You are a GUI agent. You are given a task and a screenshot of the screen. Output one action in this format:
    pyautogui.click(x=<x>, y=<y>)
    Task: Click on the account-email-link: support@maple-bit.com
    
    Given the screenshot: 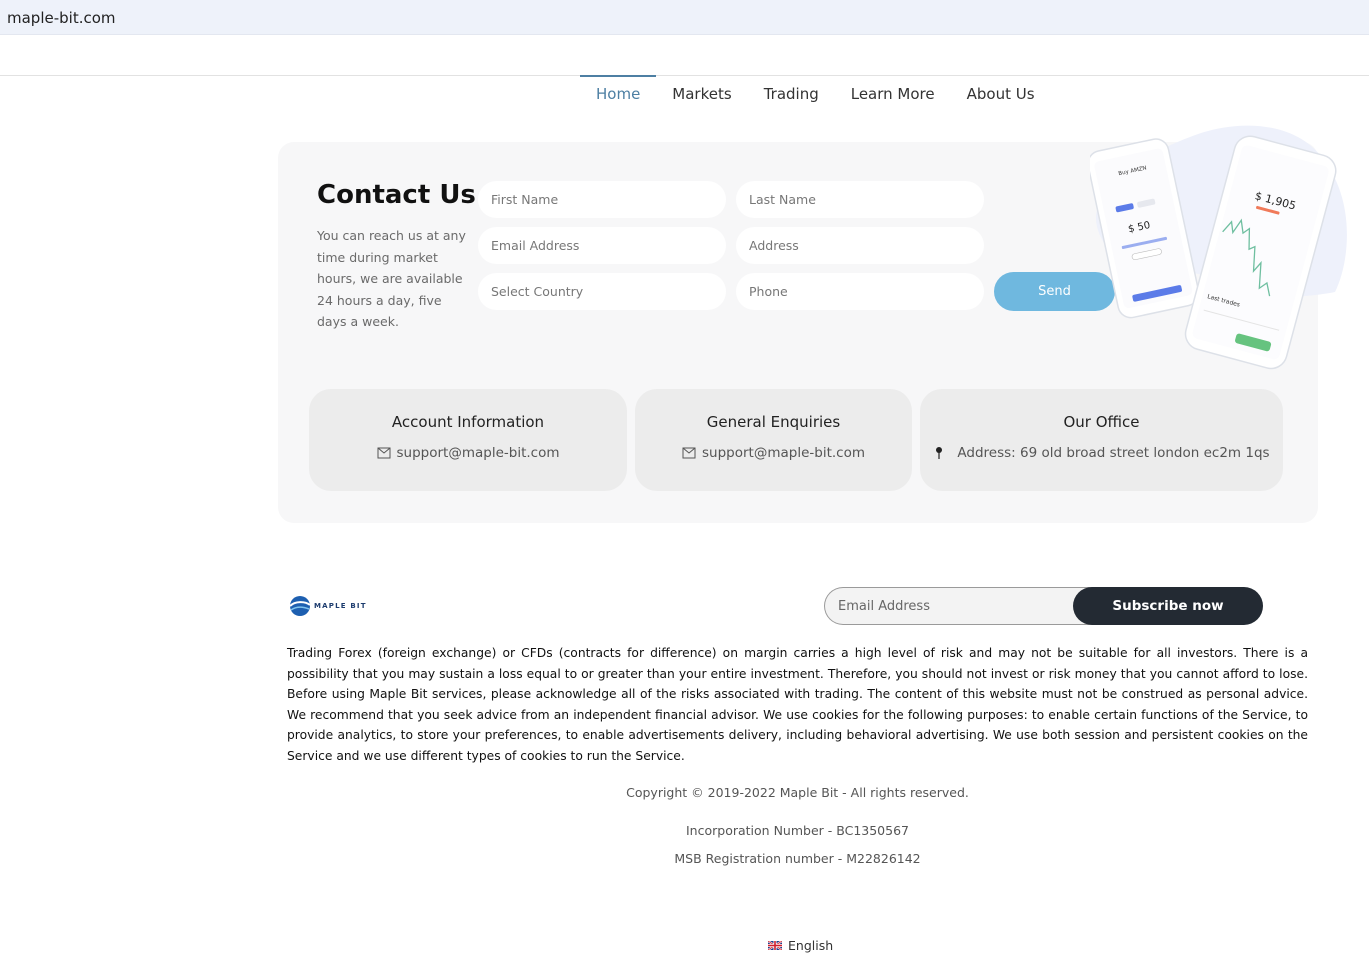 What is the action you would take?
    pyautogui.click(x=478, y=453)
    